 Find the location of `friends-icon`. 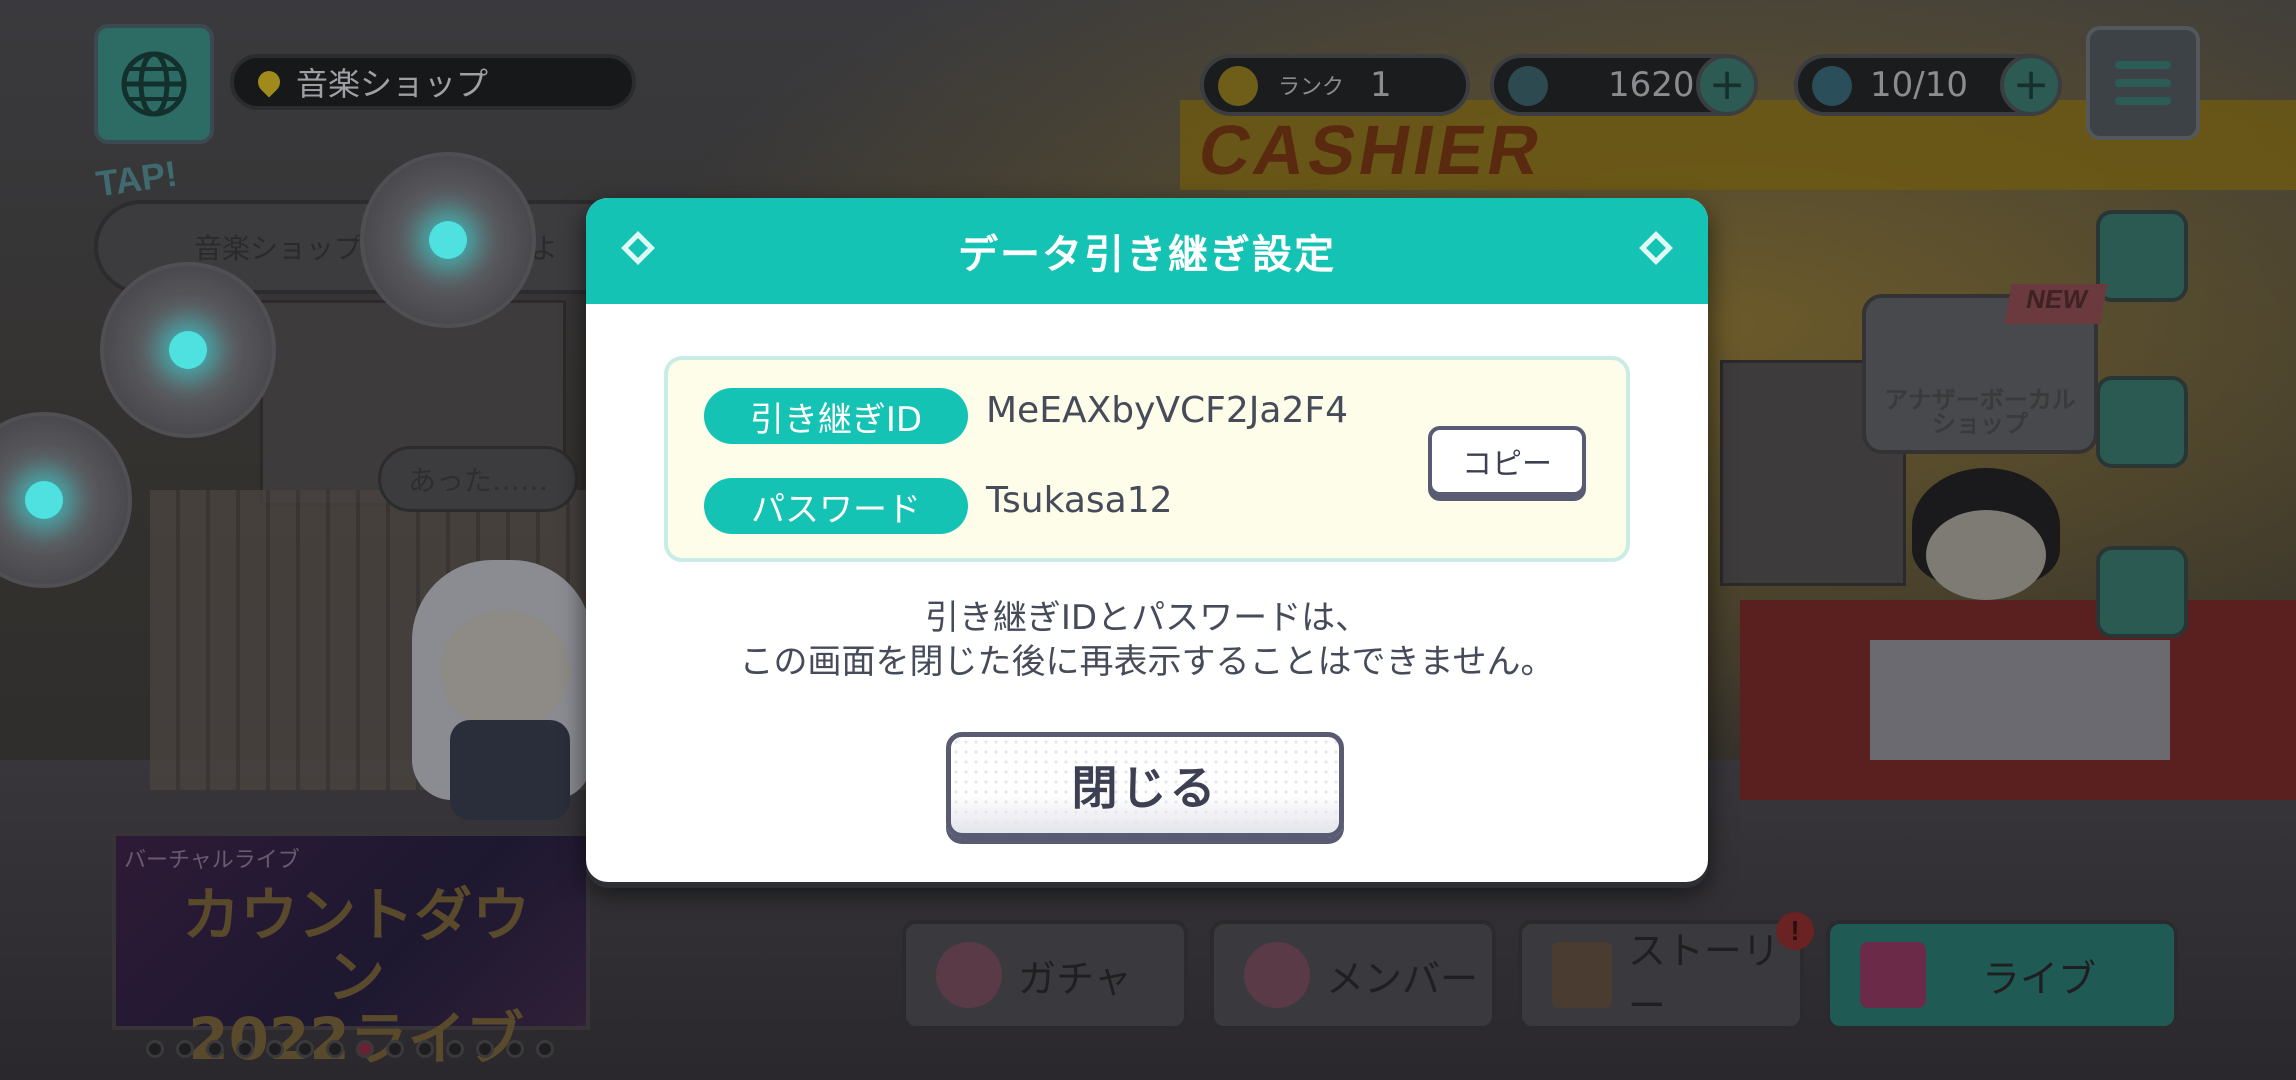

friends-icon is located at coordinates (2142, 592).